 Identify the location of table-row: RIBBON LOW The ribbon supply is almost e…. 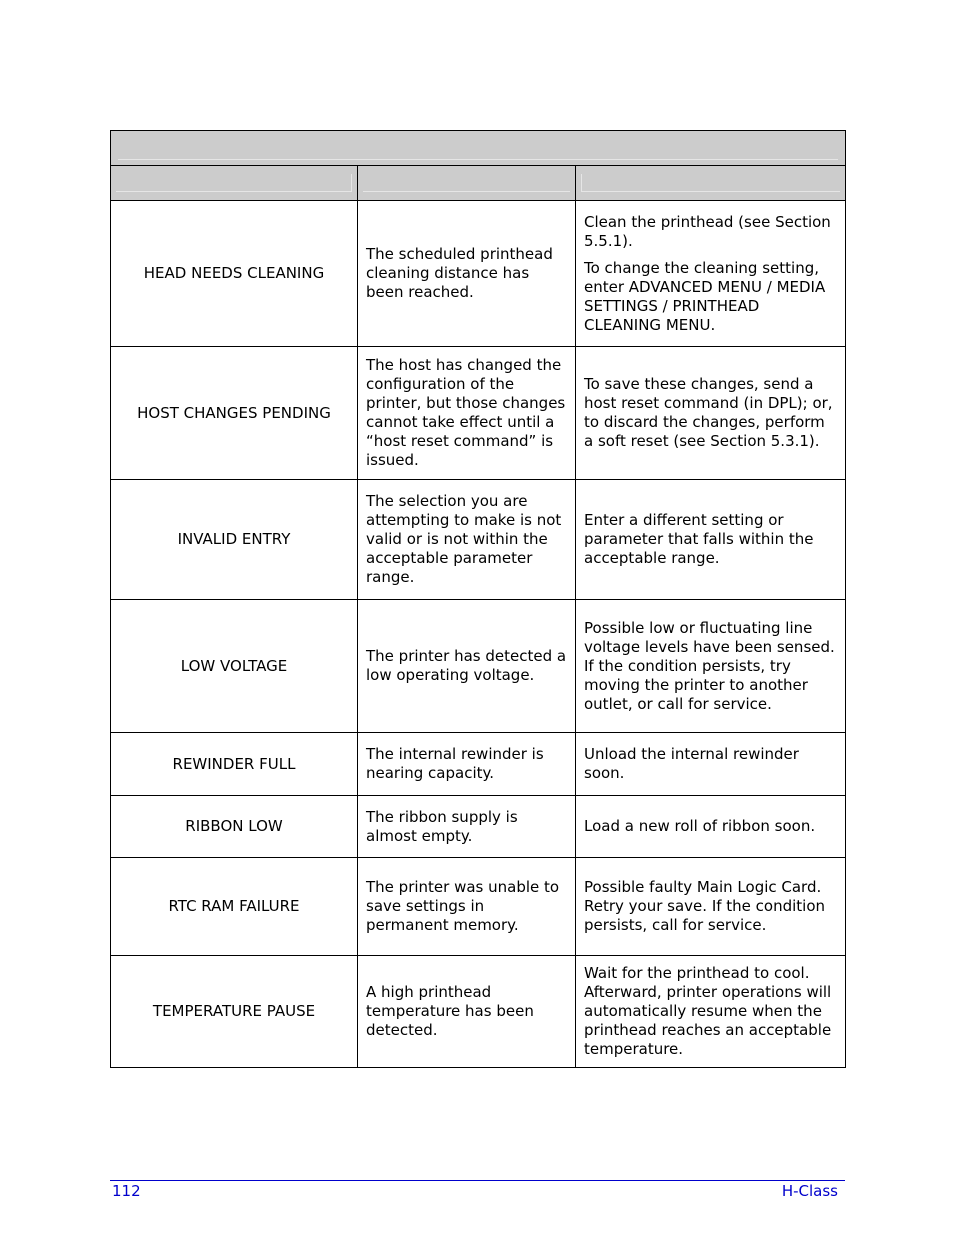
(478, 826).